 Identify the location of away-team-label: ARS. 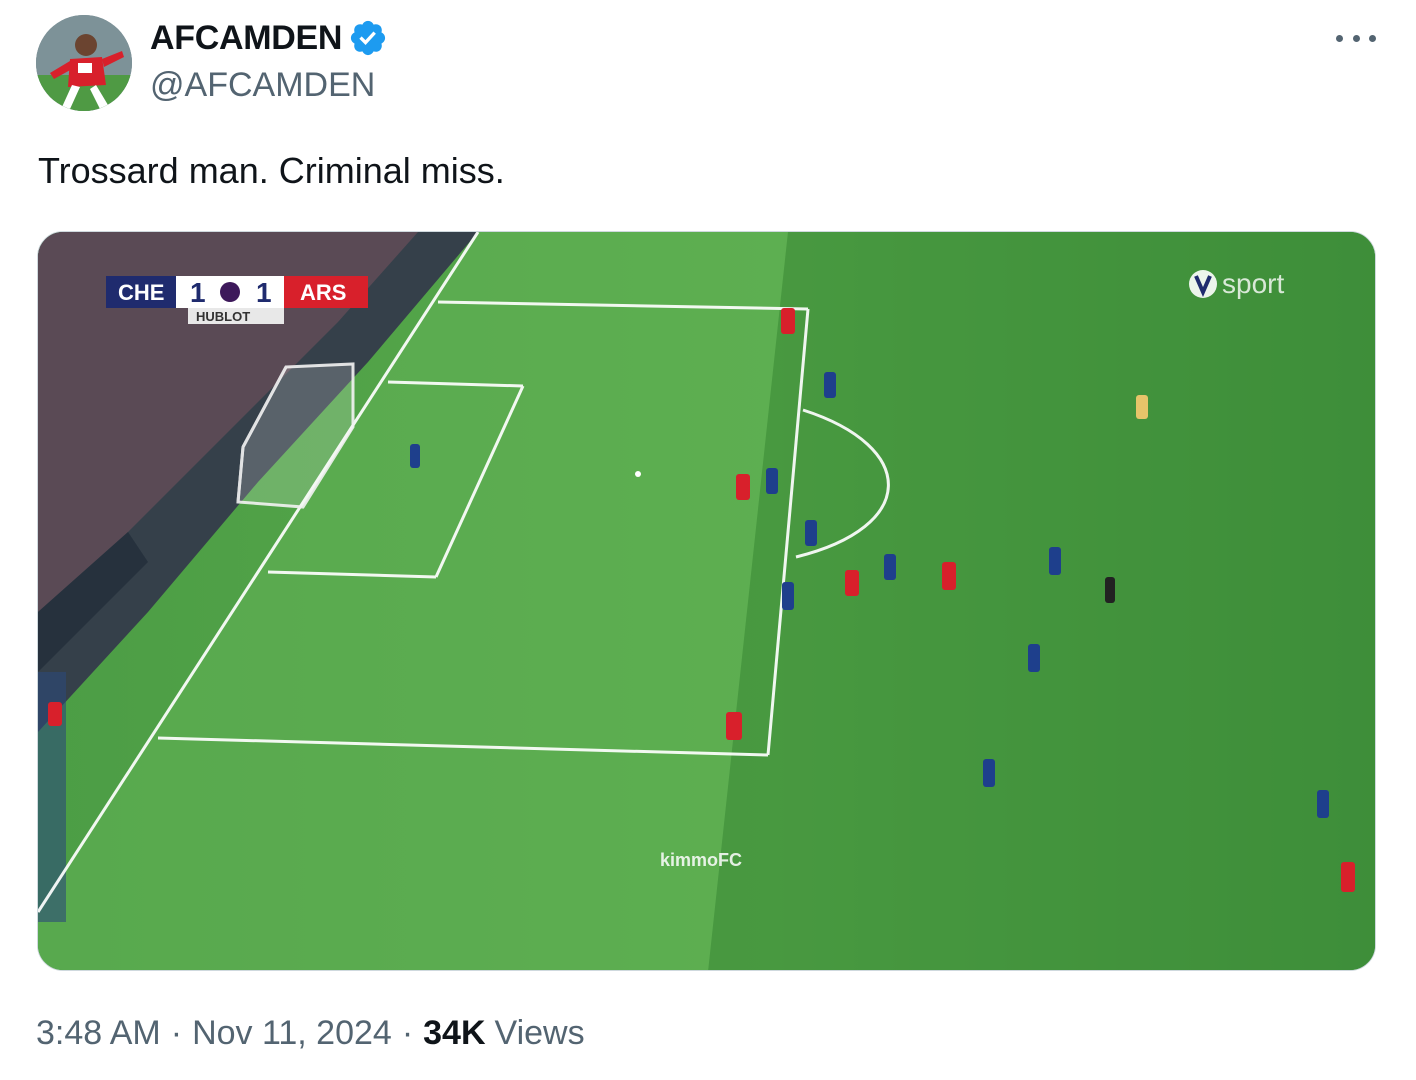
(323, 292).